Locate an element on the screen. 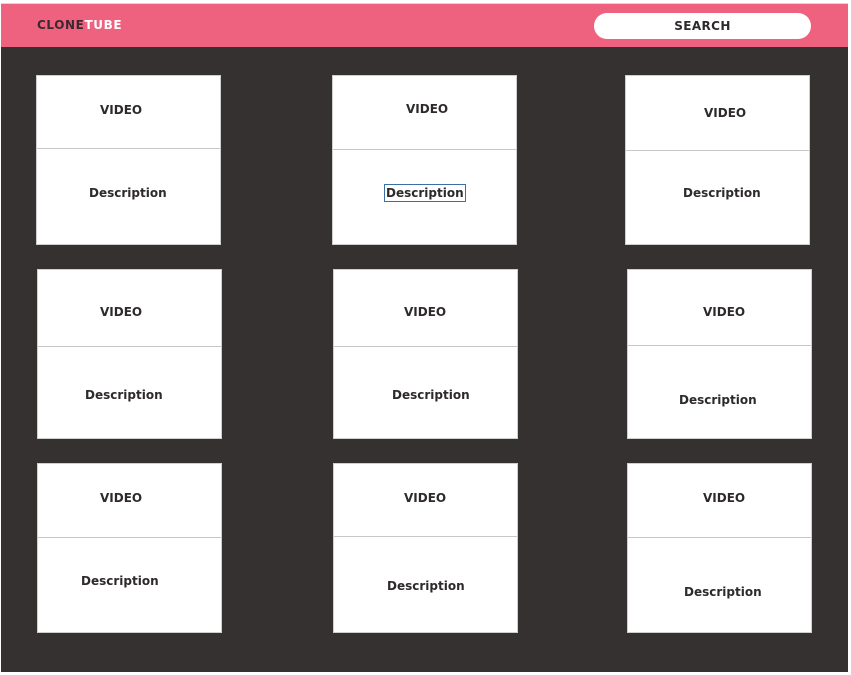 The width and height of the screenshot is (851, 675). logo-clone-text: CLONE is located at coordinates (61, 25).